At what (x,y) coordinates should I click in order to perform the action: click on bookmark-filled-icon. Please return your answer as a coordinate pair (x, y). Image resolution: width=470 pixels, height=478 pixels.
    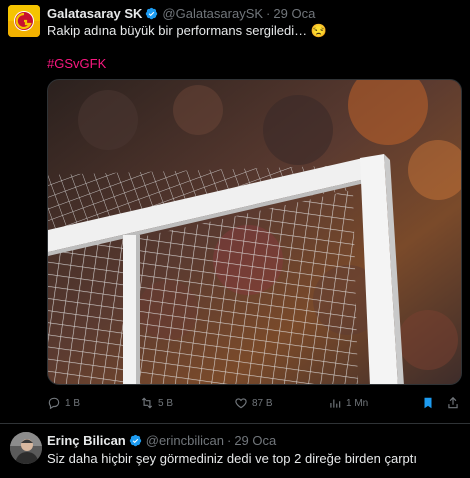
    Looking at the image, I should click on (428, 403).